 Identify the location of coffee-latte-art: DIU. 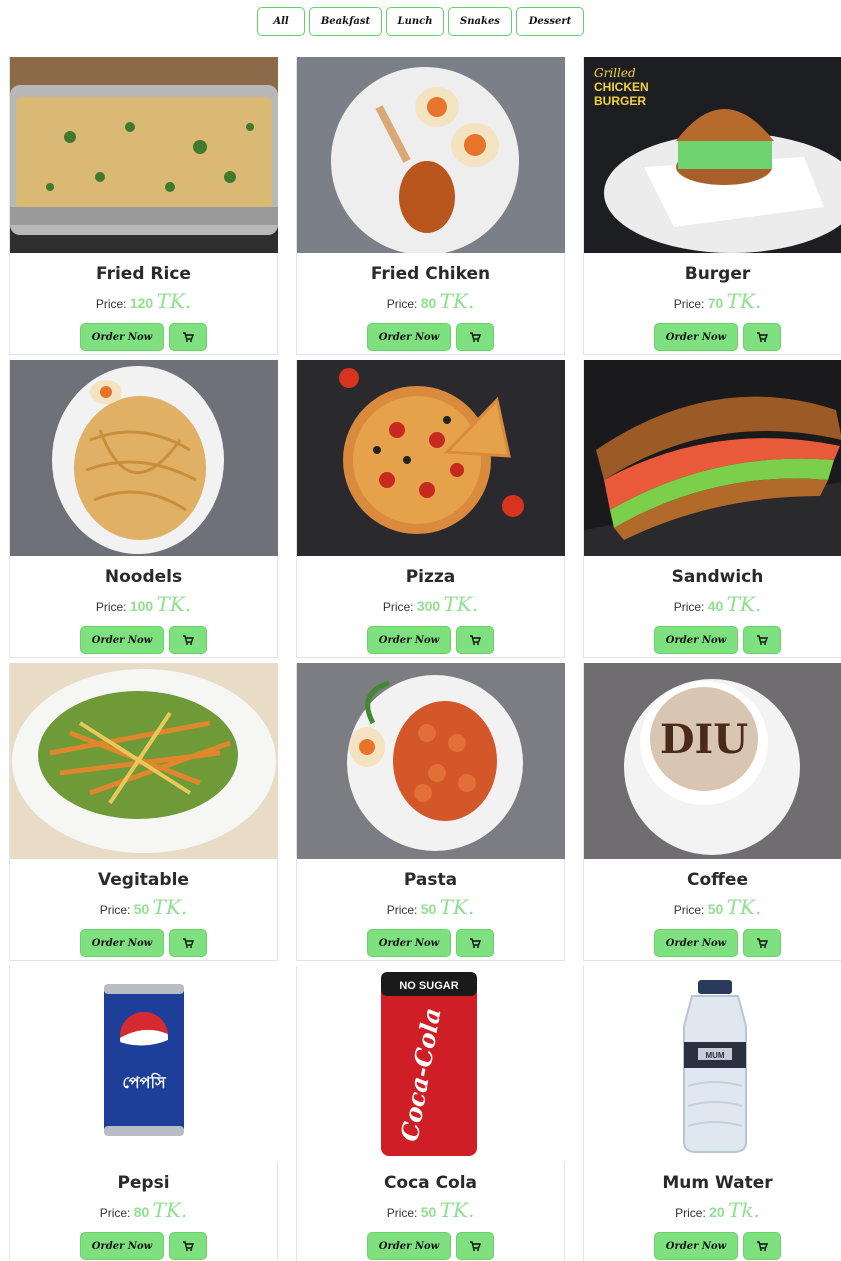
(704, 739).